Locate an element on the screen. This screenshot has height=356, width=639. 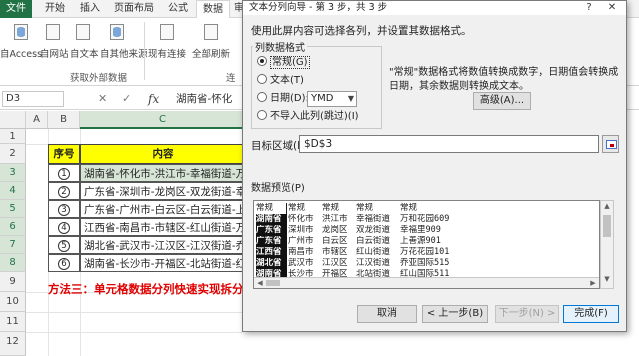
preview-cell: 万花花园101 is located at coordinates (425, 252).